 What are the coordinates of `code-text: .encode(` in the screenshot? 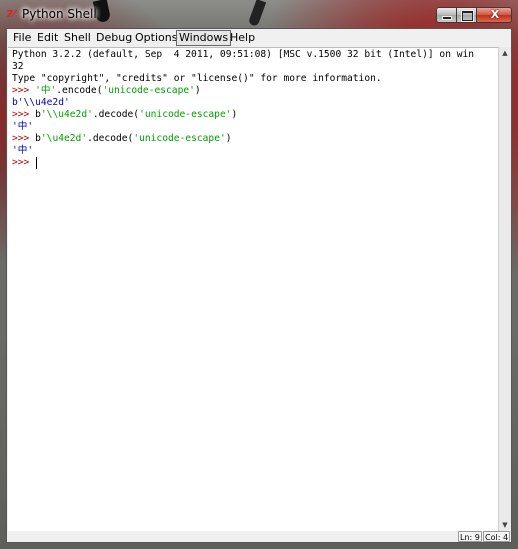 It's located at (79, 90).